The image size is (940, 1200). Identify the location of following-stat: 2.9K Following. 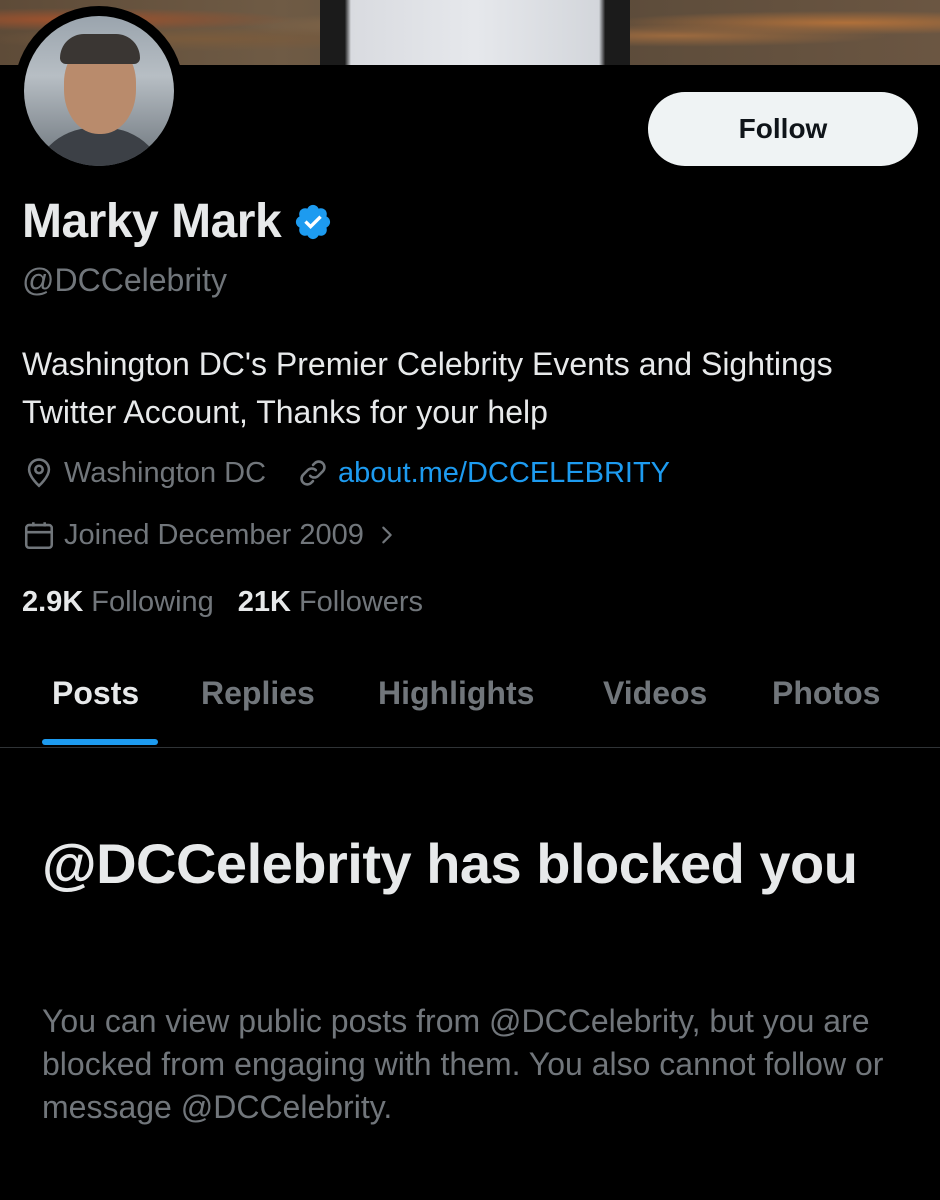
(118, 602).